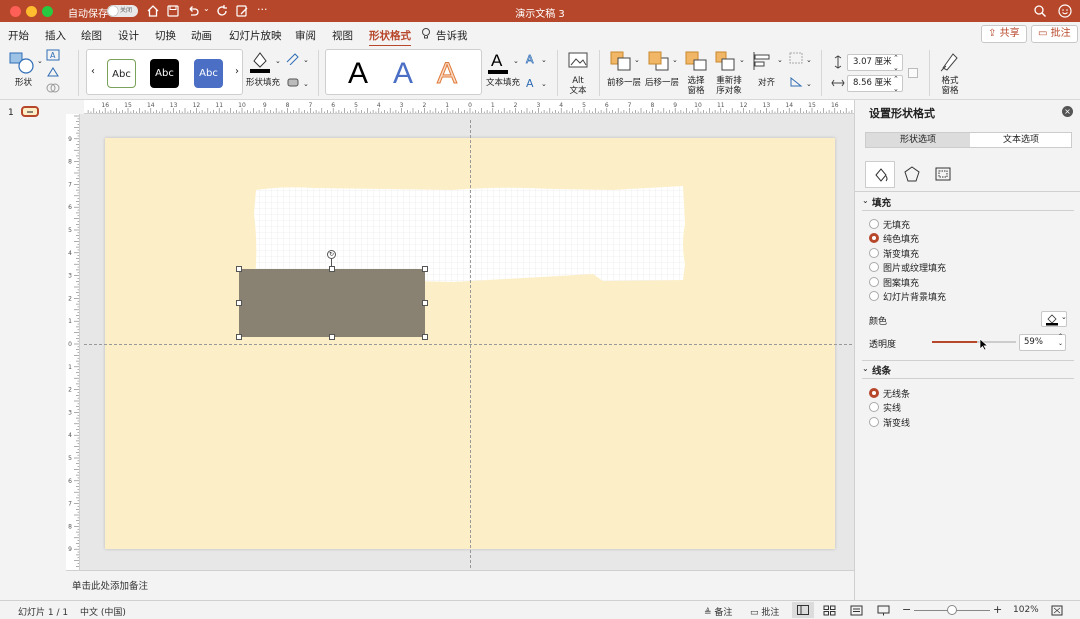 The width and height of the screenshot is (1080, 619). I want to click on text-outline-icon: A, so click(531, 59).